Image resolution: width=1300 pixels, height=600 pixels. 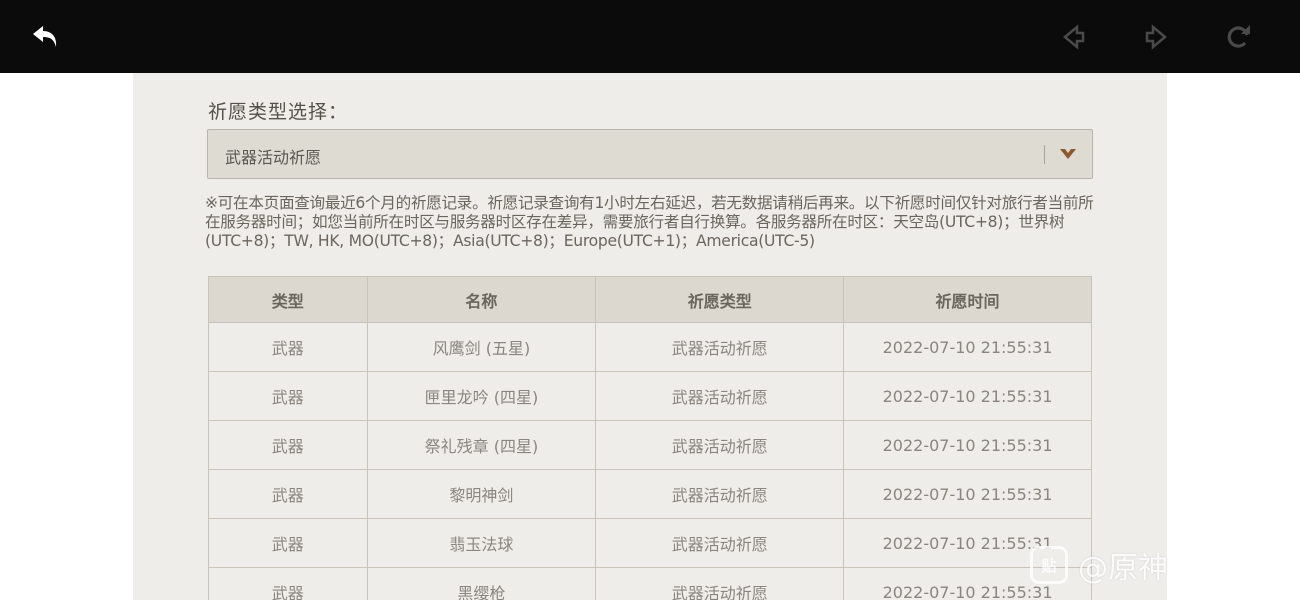 I want to click on back-arrow-icon, so click(x=45, y=36).